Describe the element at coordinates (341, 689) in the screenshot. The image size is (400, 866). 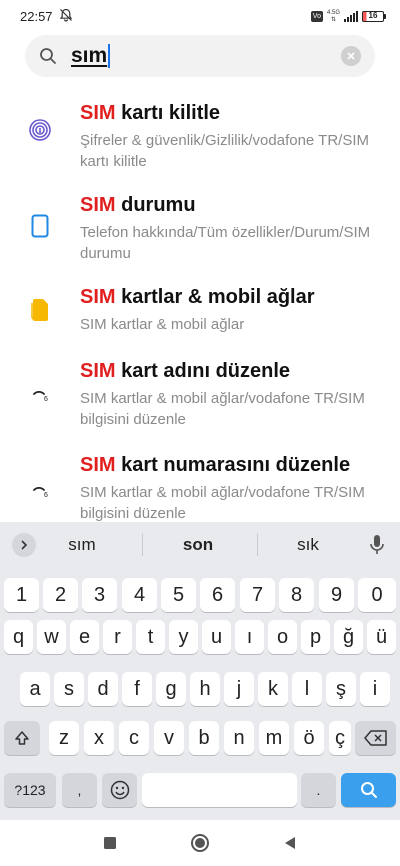
I see `key-s-cedilla: ş` at that location.